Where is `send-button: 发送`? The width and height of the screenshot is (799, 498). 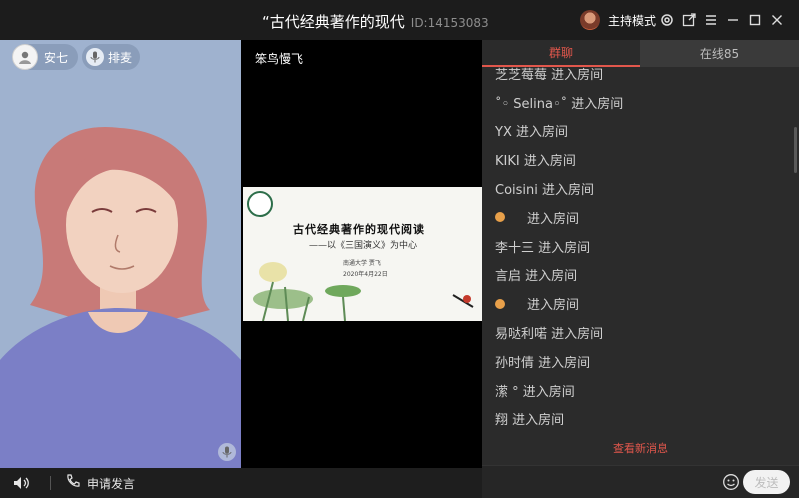
send-button: 发送 is located at coordinates (766, 482).